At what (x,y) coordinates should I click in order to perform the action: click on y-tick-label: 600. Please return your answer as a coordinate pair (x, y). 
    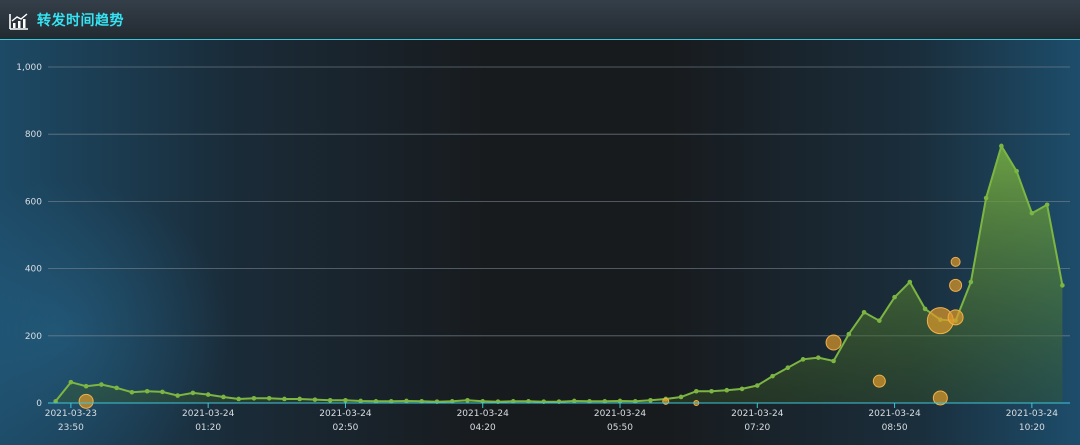
    Looking at the image, I should click on (33, 202).